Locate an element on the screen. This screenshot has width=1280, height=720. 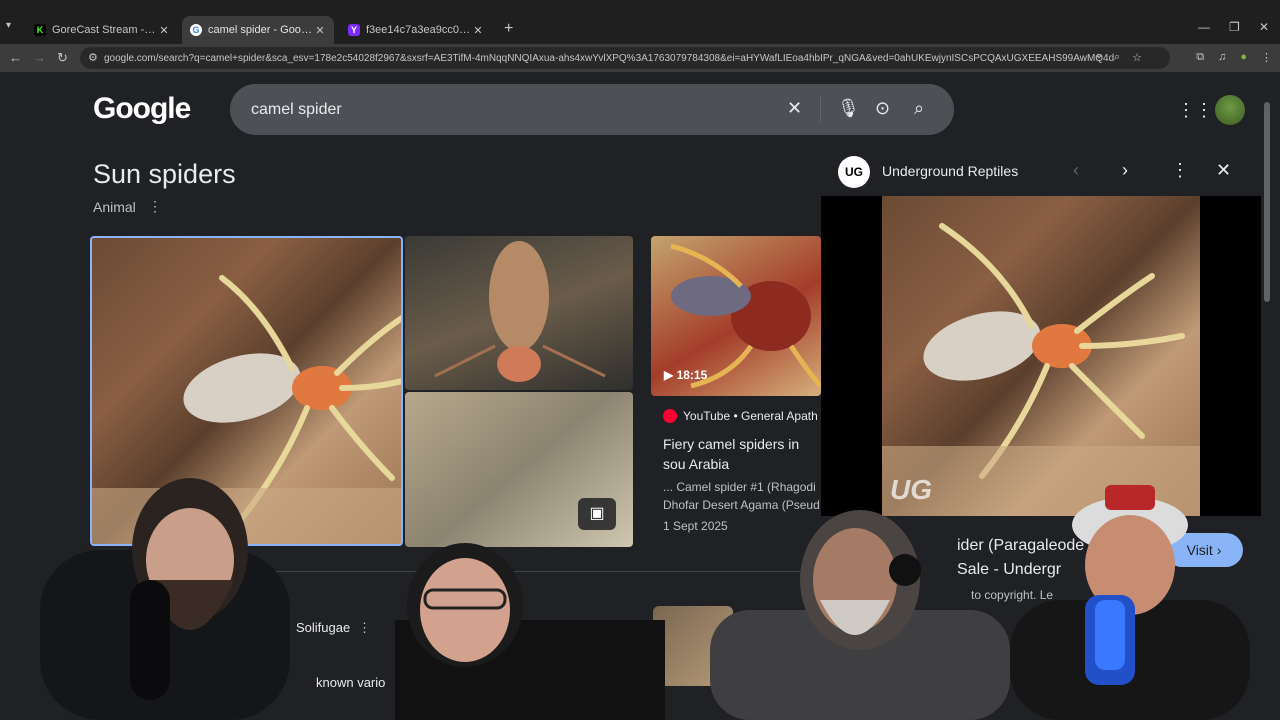
tab-yahoo: Y f3ee14c7a3ea9cc070ef5602d8 ✕ is located at coordinates (416, 30).